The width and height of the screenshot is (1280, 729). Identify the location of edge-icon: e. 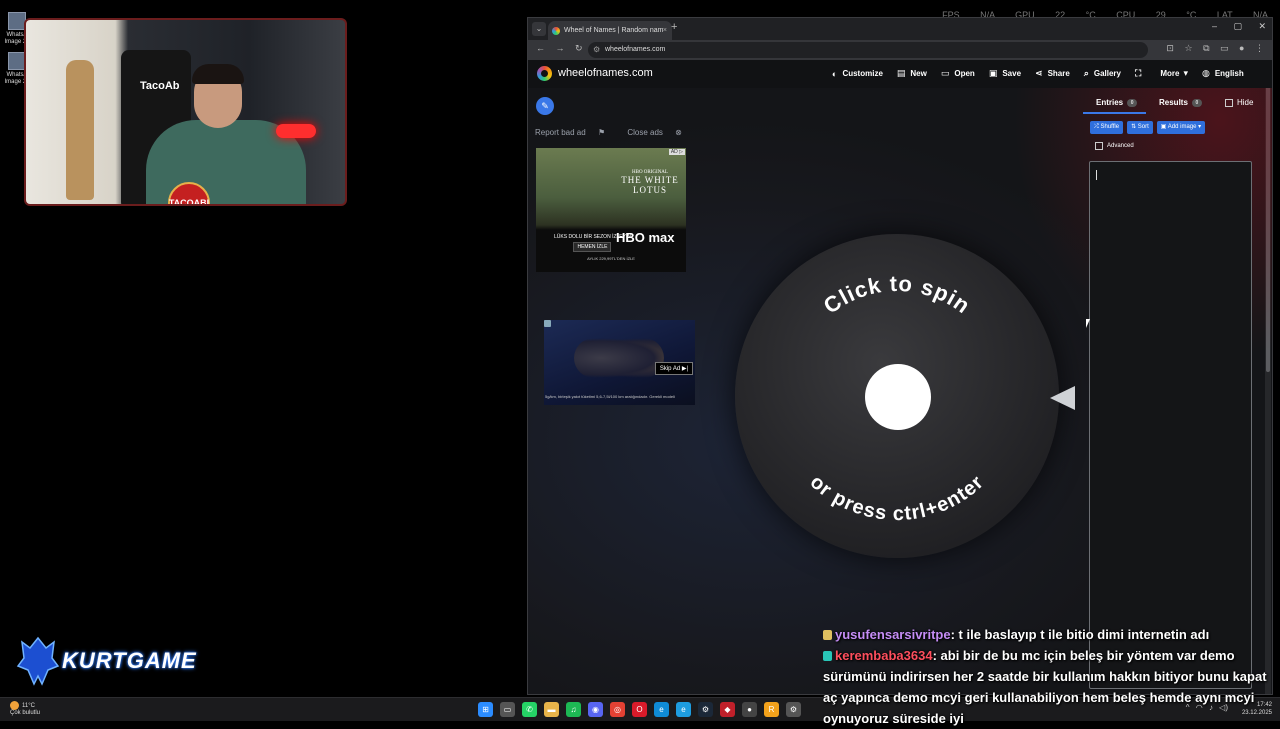
(661, 709).